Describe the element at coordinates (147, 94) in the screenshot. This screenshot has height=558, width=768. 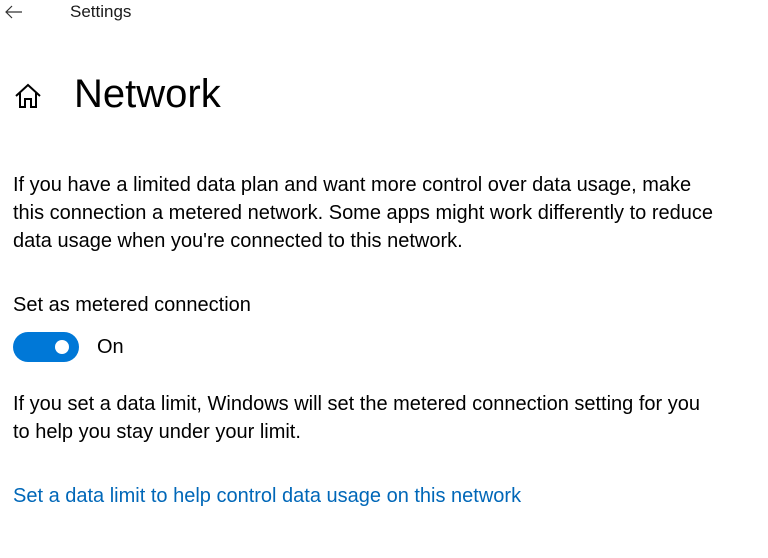
I see `page-title: Network` at that location.